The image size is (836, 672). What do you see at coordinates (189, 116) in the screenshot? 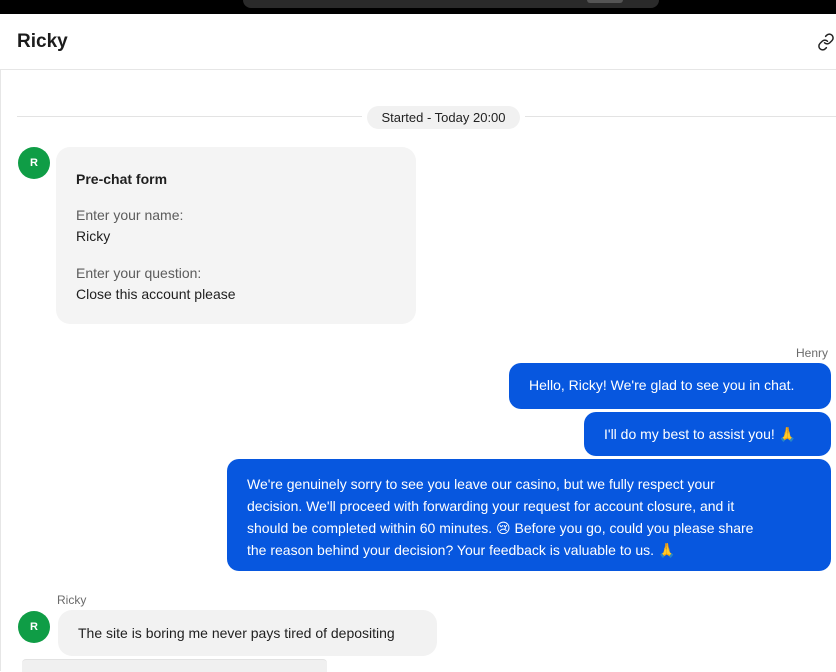
I see `divider-line-left` at bounding box center [189, 116].